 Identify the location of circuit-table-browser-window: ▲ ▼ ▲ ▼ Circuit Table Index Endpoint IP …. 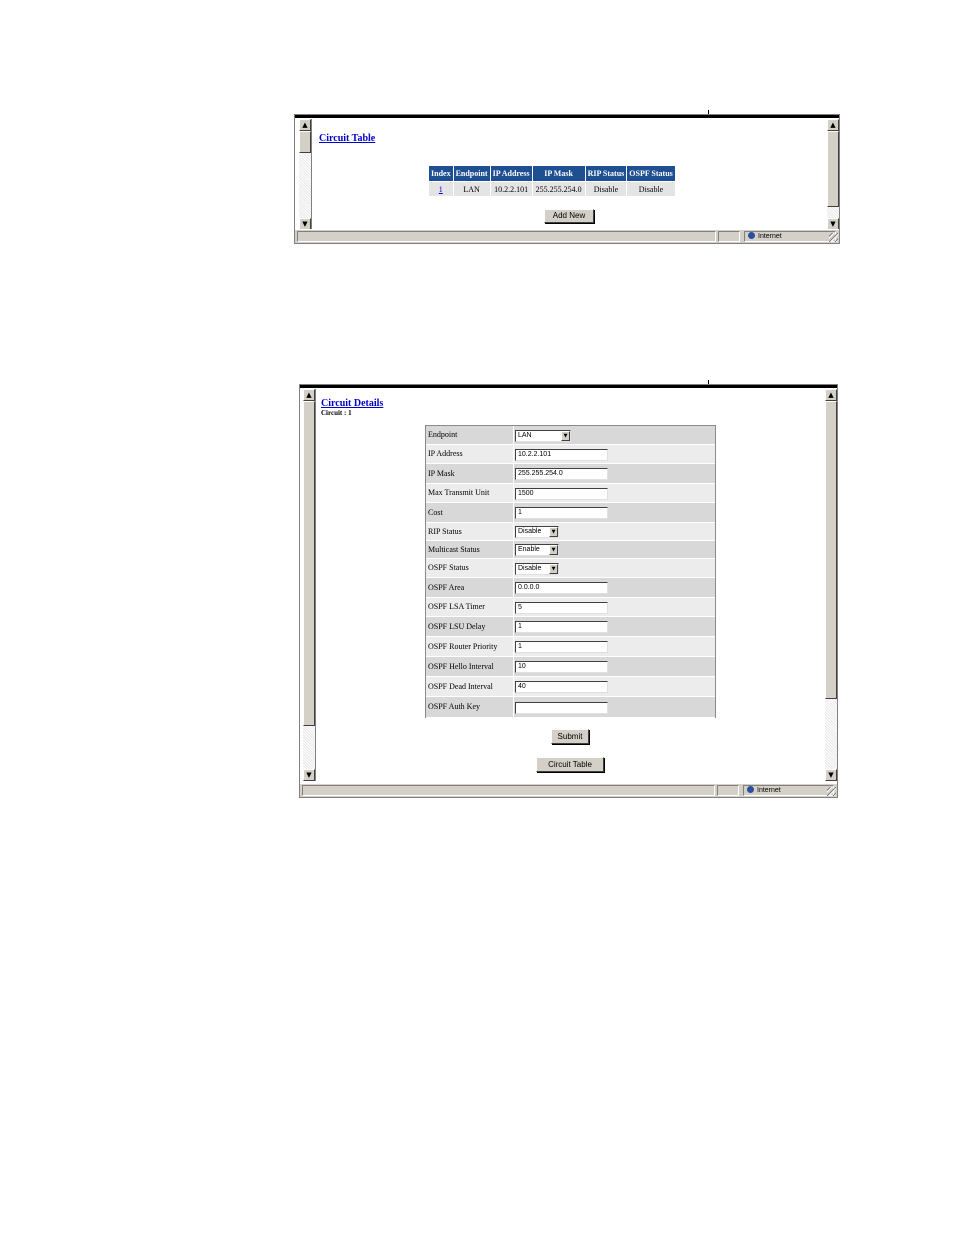
(567, 179).